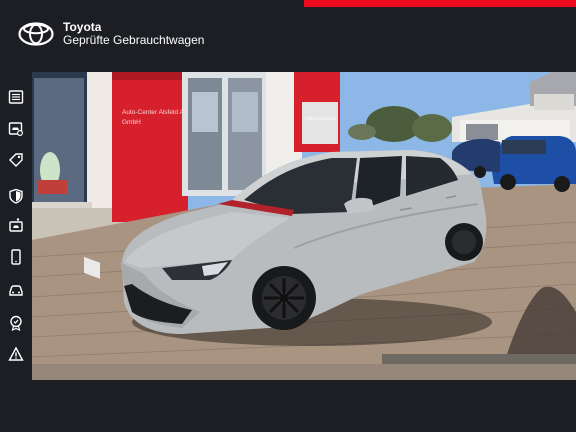 This screenshot has height=432, width=576. I want to click on award-icon, so click(16, 323).